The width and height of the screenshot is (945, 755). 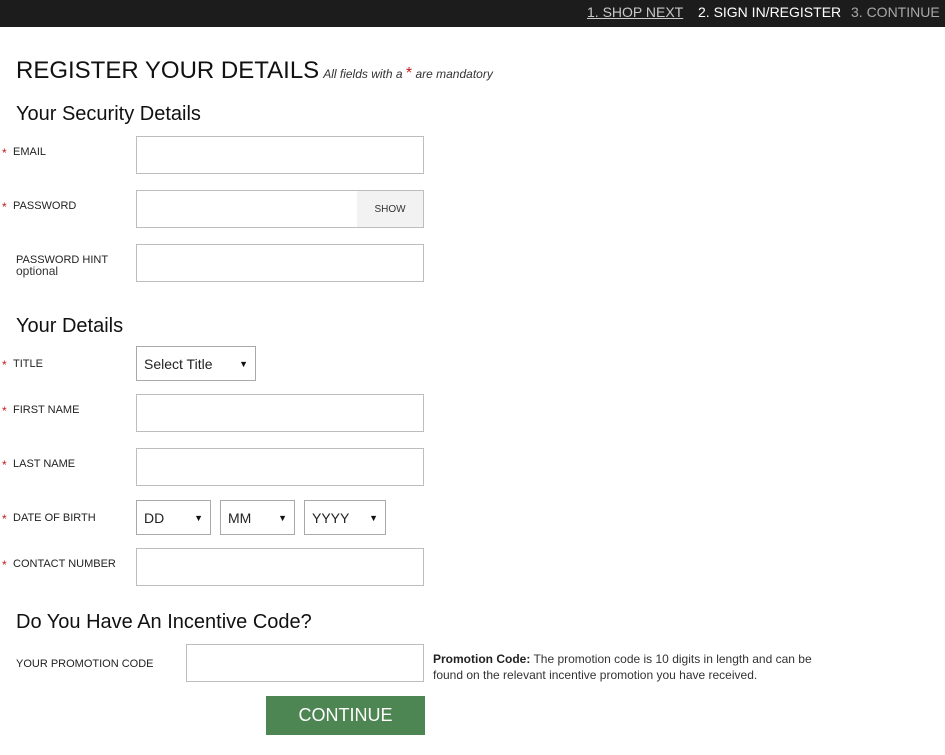 What do you see at coordinates (280, 155) in the screenshot?
I see `email-field` at bounding box center [280, 155].